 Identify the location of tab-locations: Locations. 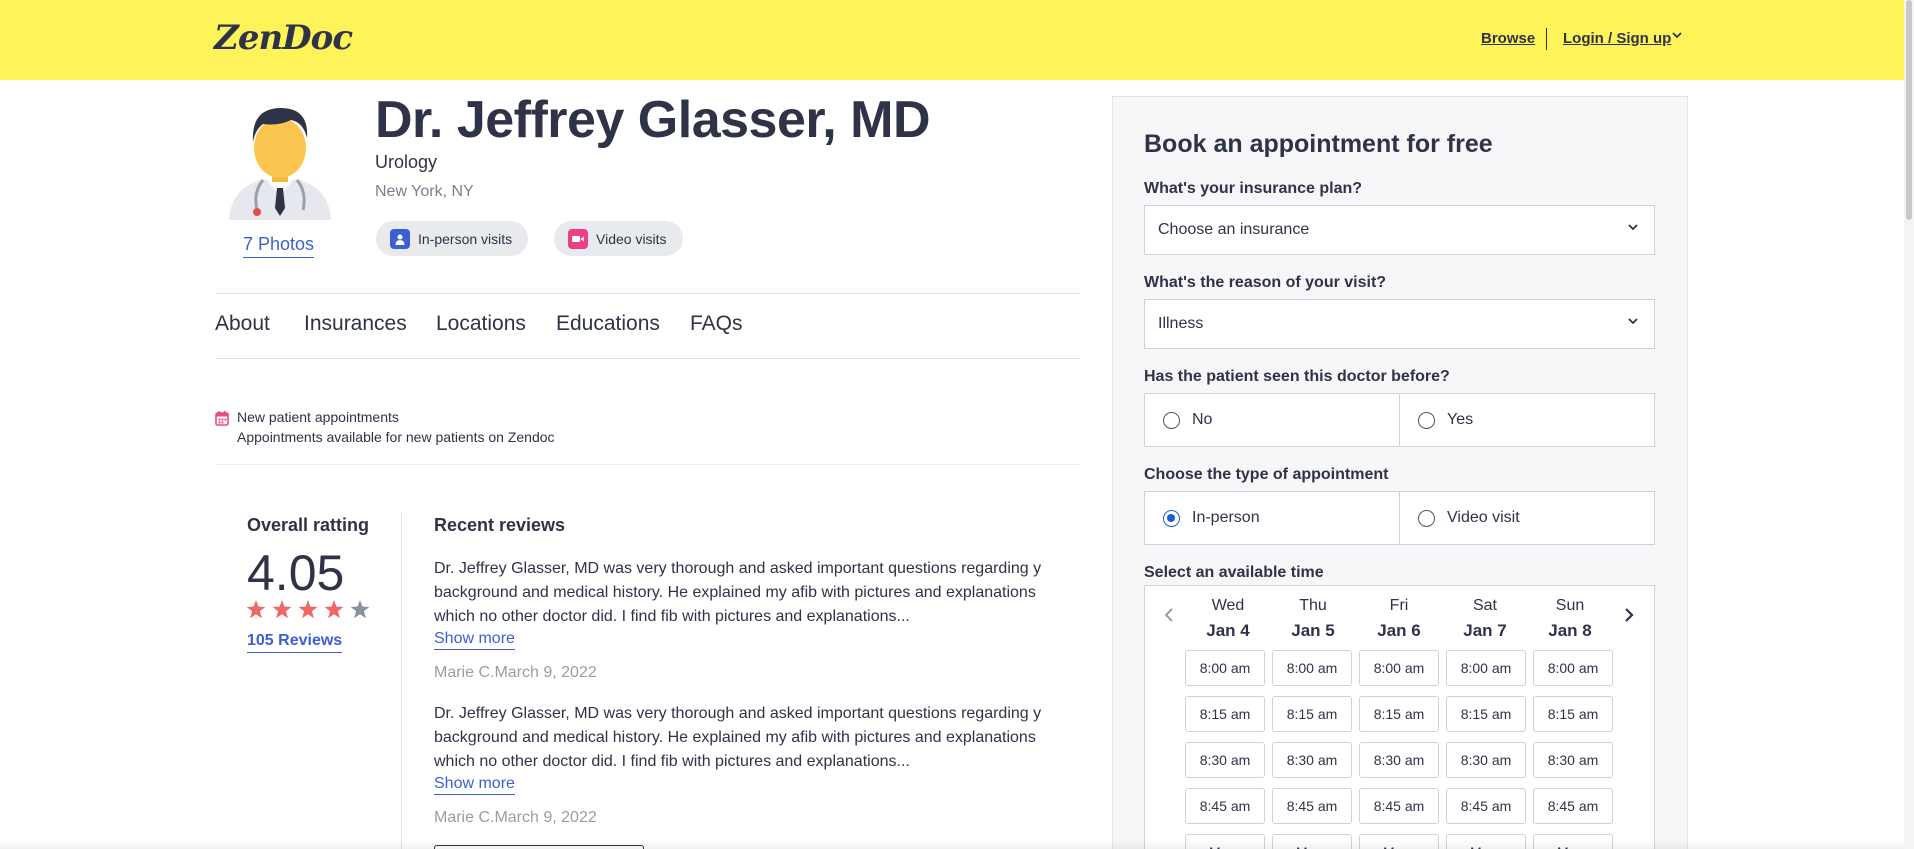
(481, 324).